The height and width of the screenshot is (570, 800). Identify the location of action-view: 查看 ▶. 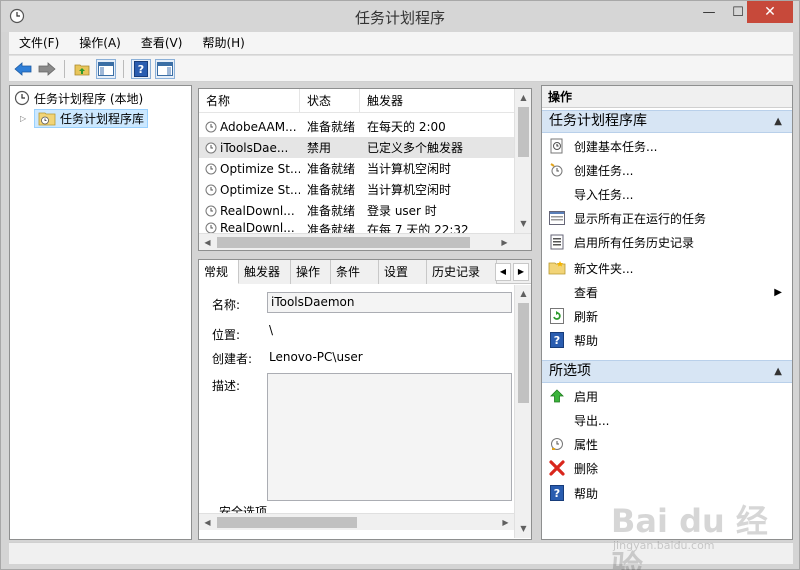
(667, 292).